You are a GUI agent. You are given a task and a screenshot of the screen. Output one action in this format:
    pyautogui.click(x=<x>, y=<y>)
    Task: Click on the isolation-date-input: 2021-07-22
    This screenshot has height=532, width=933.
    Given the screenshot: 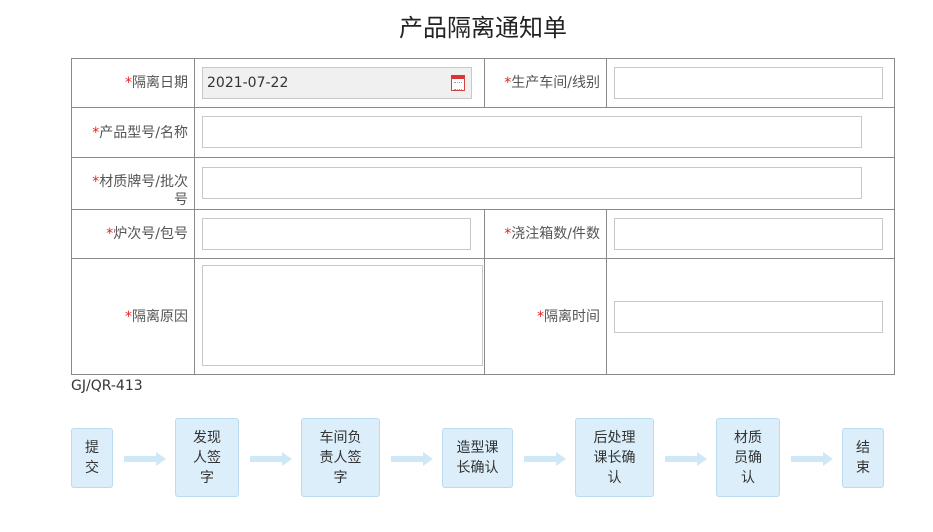 What is the action you would take?
    pyautogui.click(x=337, y=83)
    